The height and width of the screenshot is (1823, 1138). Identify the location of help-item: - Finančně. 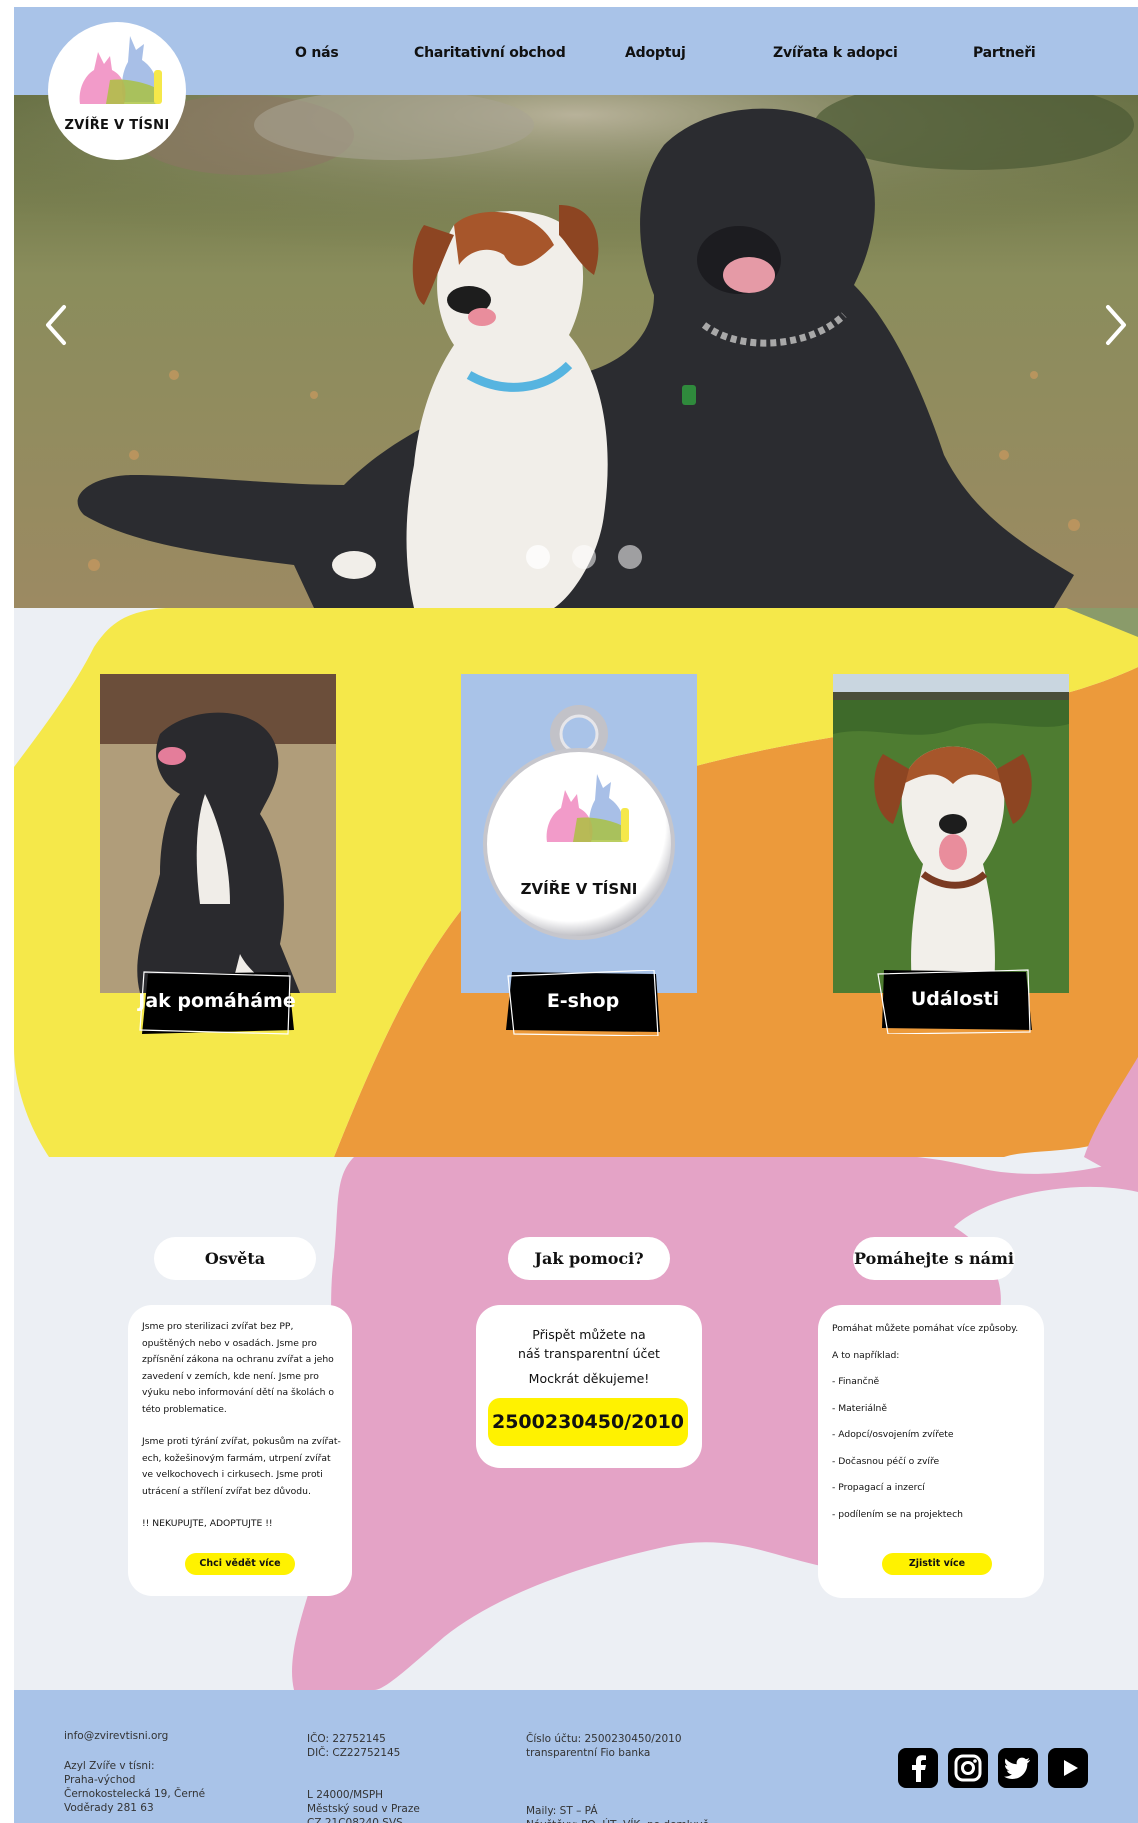
(856, 1381).